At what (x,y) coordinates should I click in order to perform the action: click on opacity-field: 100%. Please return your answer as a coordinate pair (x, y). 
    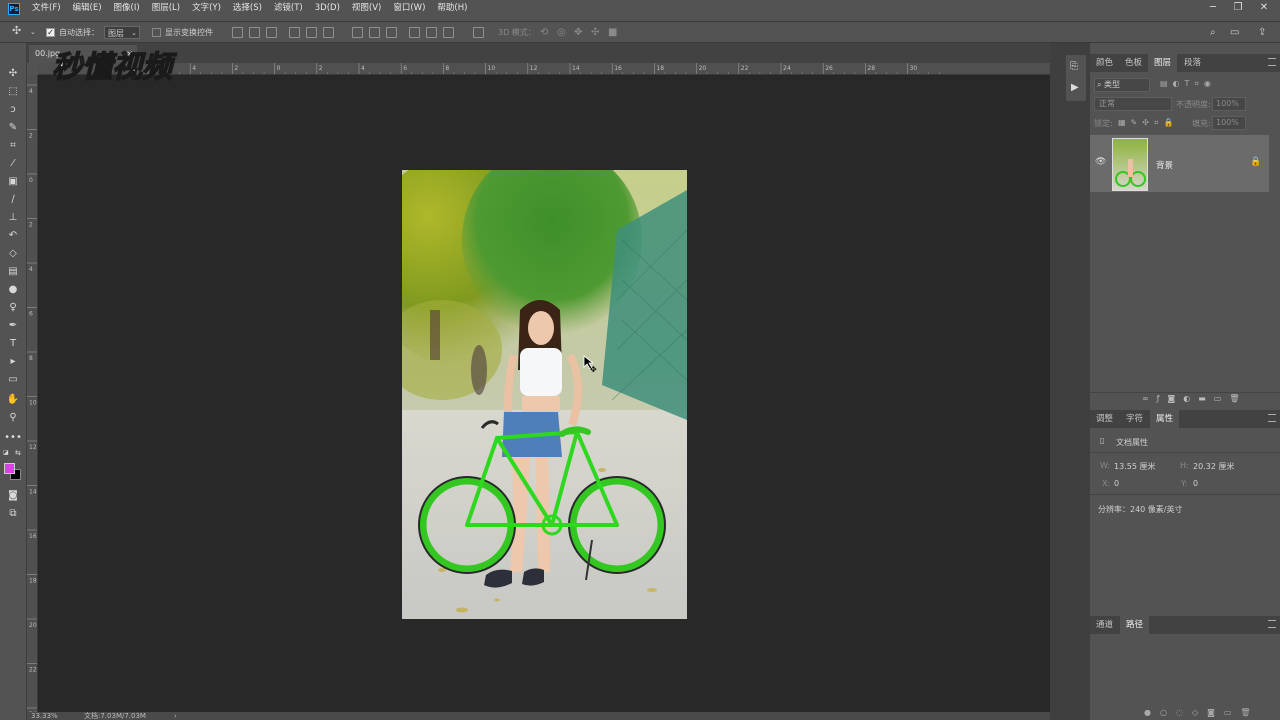
    Looking at the image, I should click on (1229, 104).